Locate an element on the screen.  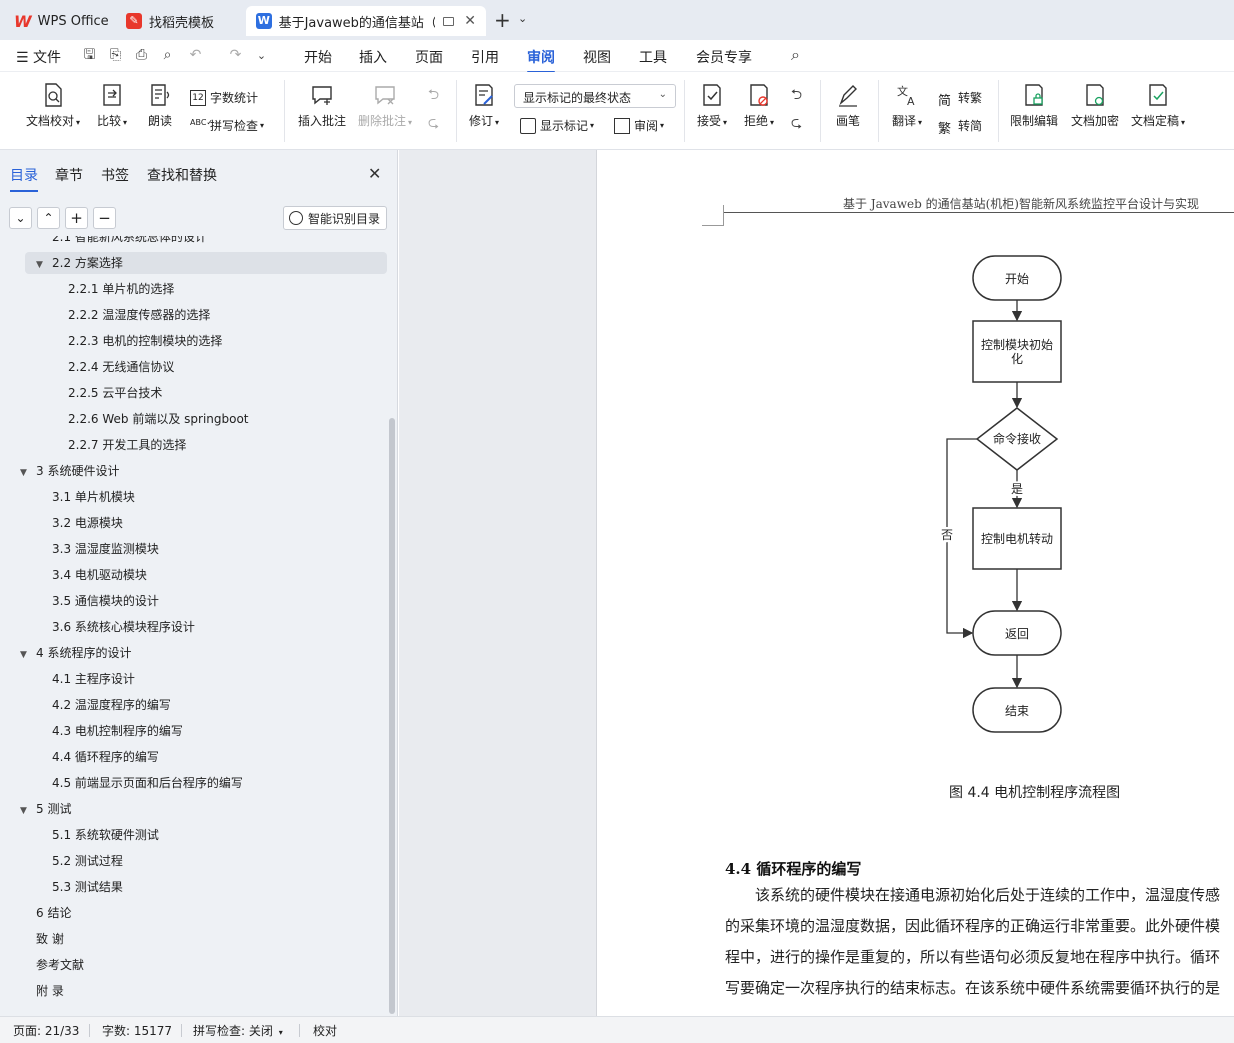
read-aloud-button: 朗读 is located at coordinates (160, 100).